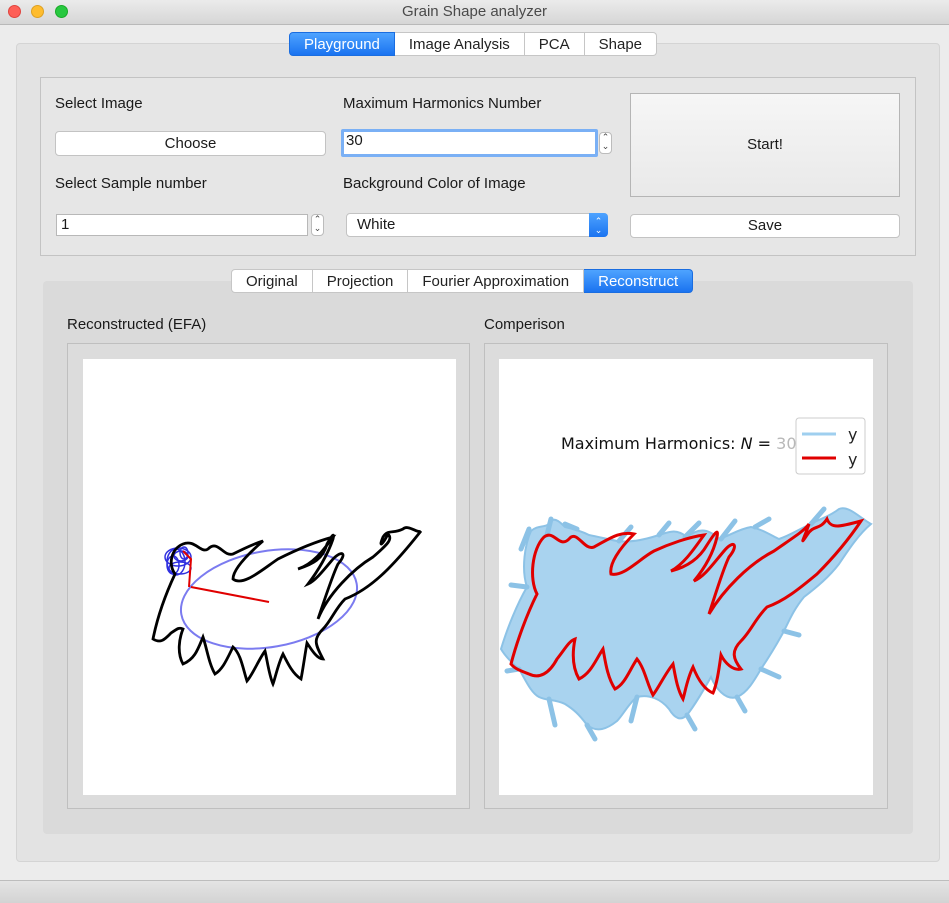 Image resolution: width=949 pixels, height=903 pixels. Describe the element at coordinates (469, 143) in the screenshot. I see `max-harmonics-input: 30` at that location.